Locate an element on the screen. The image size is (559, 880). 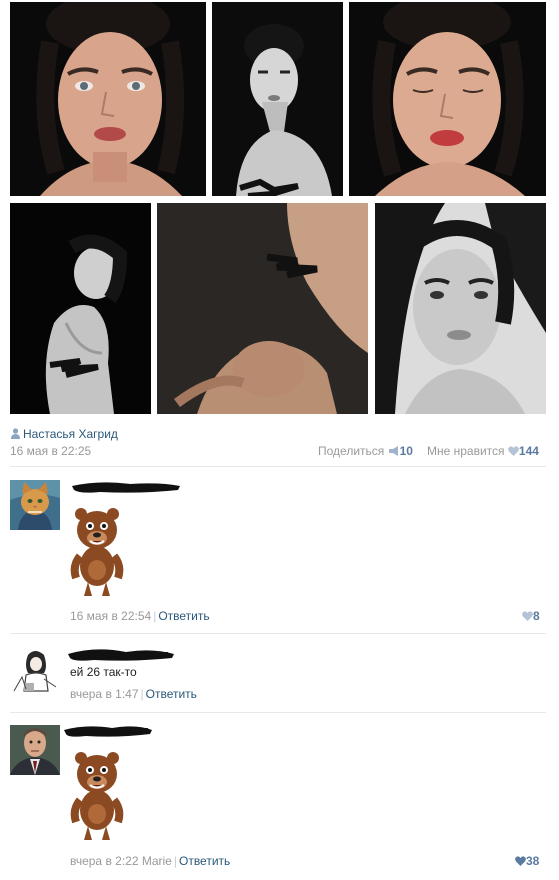
man-portrait-avatar is located at coordinates (35, 750).